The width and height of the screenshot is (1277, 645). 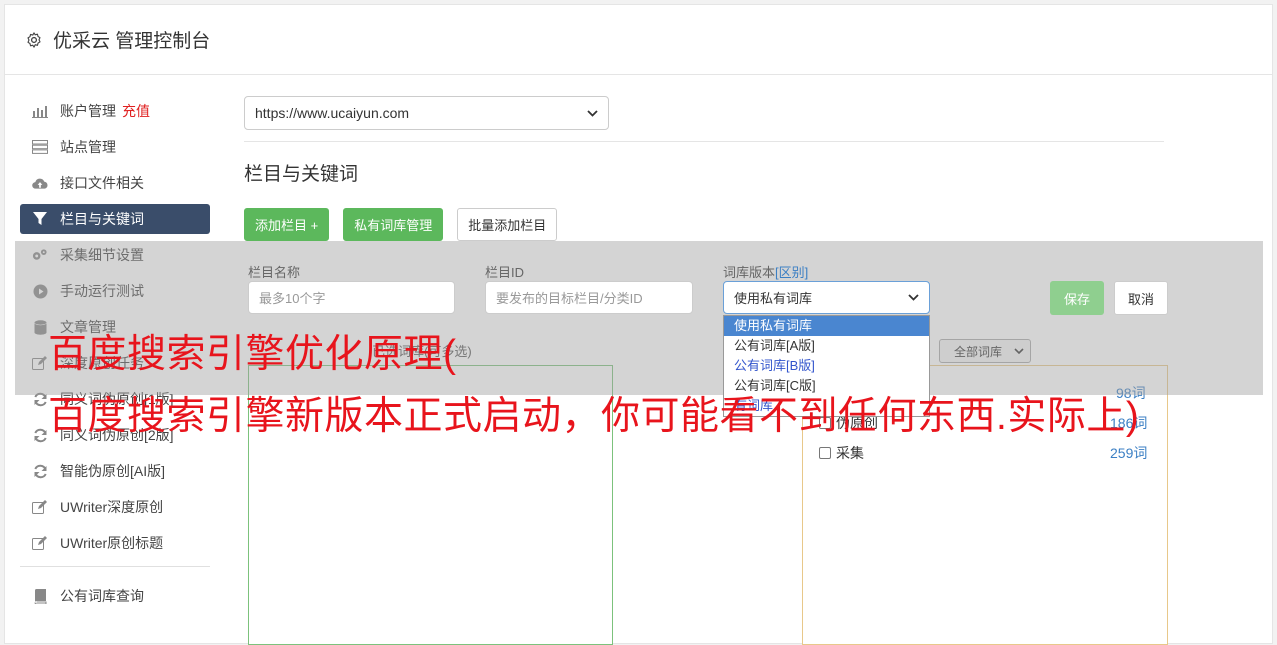 I want to click on sidebar-item-uwriter-deep: UWriter深度原创, so click(x=115, y=507).